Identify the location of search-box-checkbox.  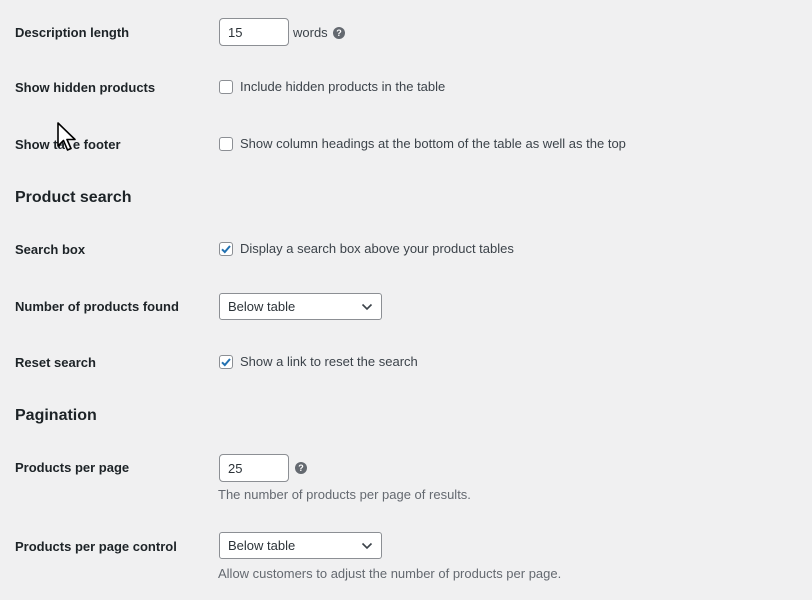
(226, 248).